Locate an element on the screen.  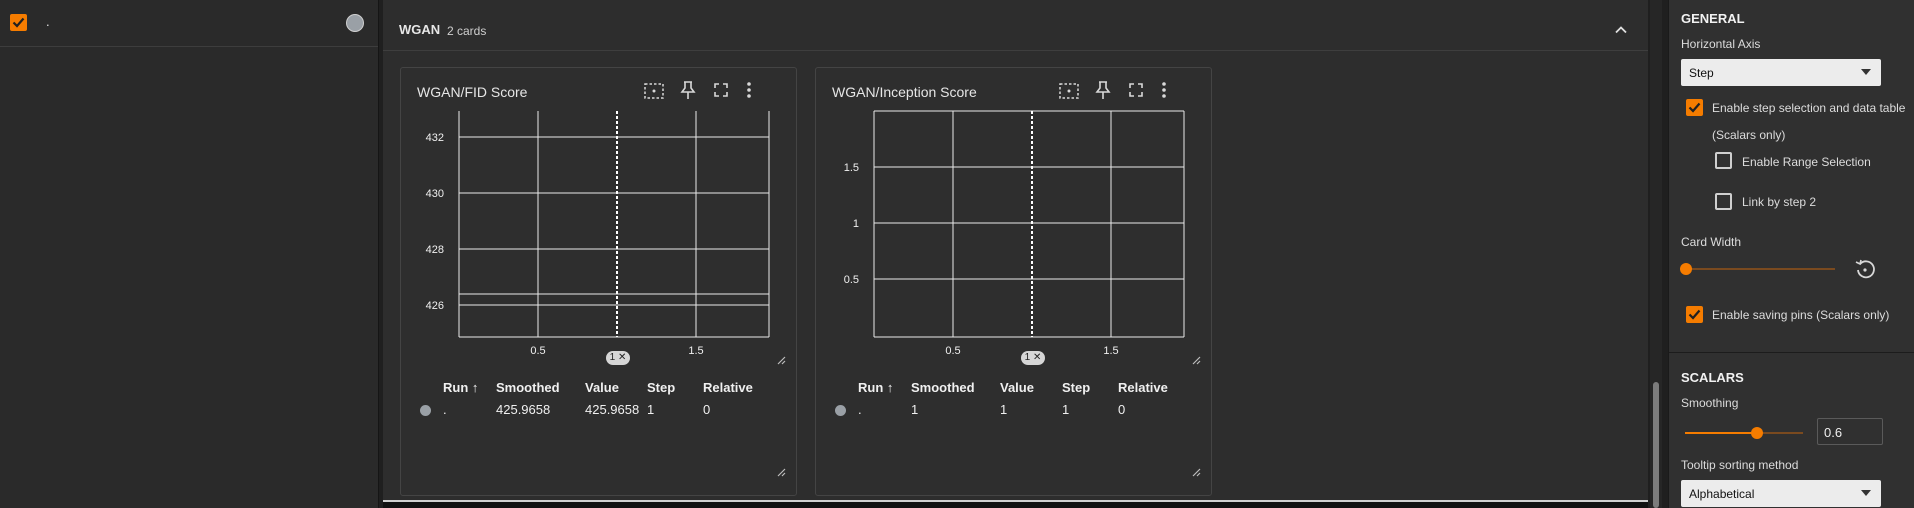
y-tick: 0.5 is located at coordinates (851, 280).